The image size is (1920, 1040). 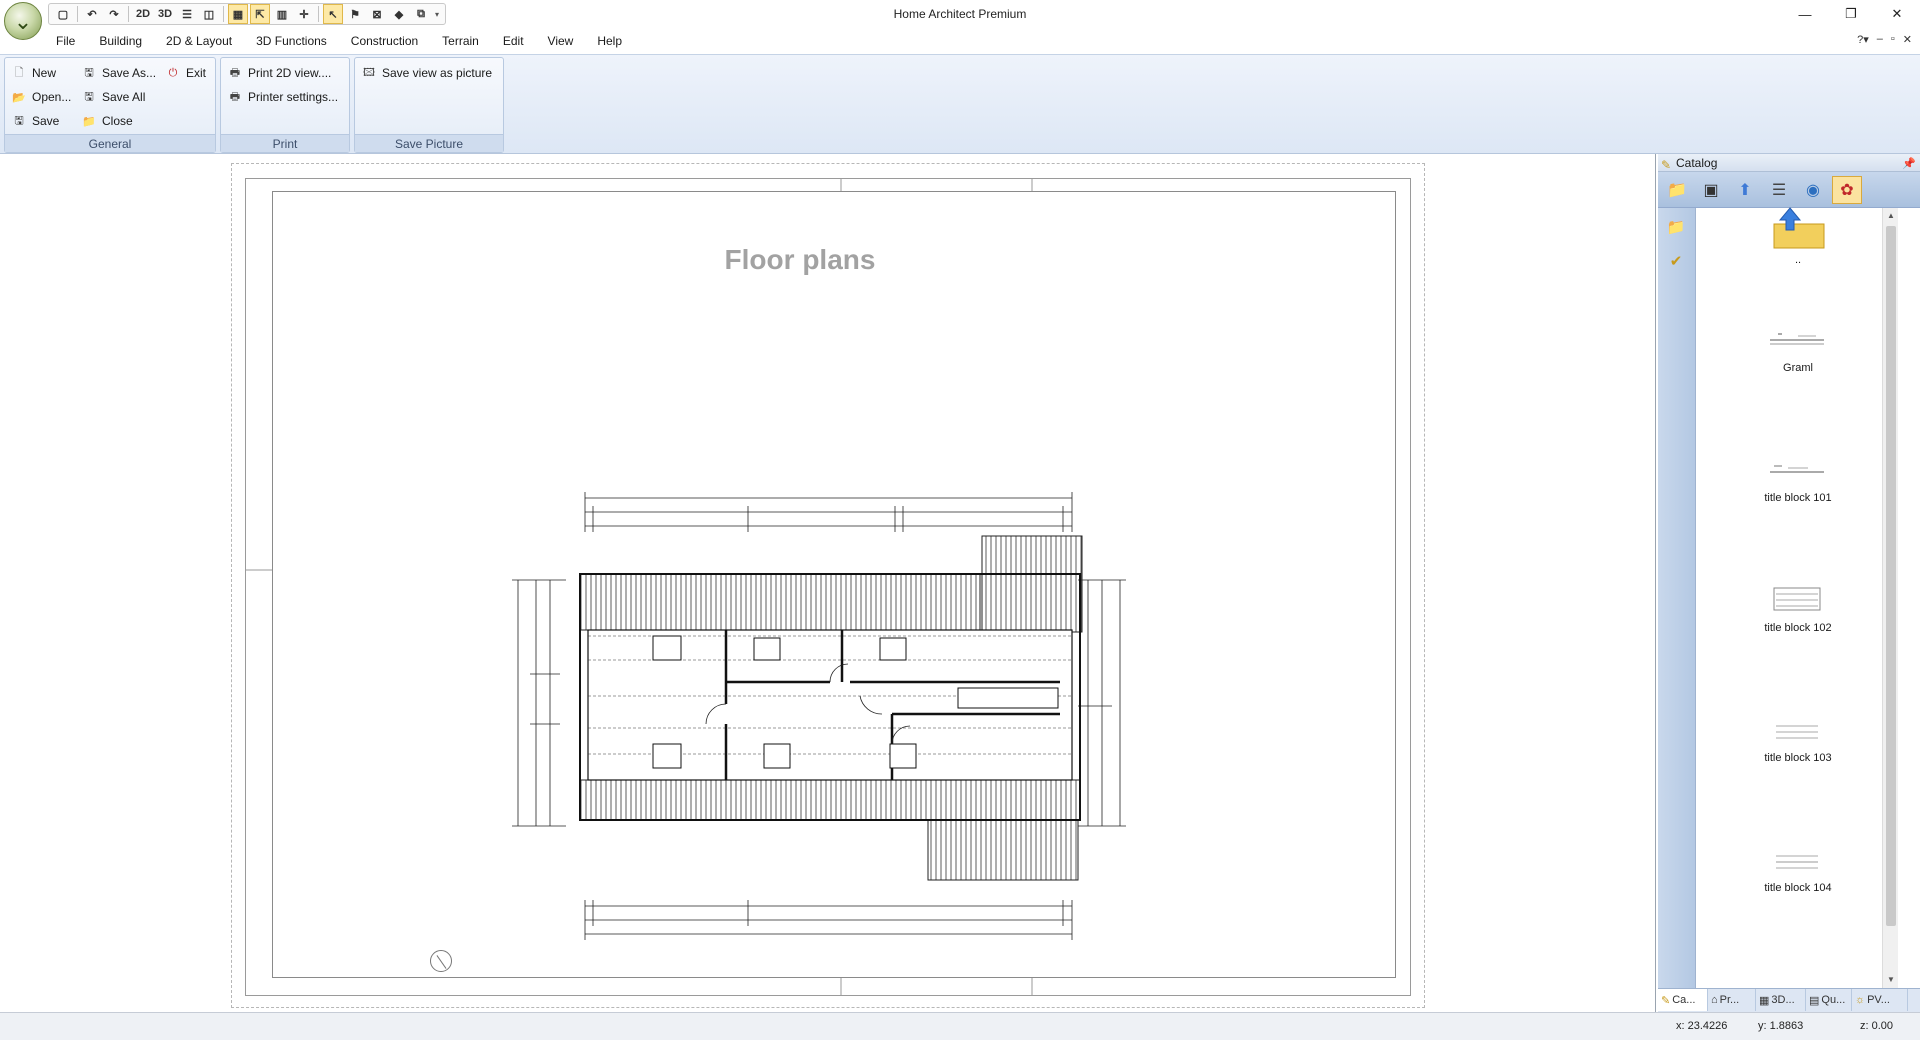 I want to click on catalog-side-folder-button: 📁, so click(x=1676, y=227).